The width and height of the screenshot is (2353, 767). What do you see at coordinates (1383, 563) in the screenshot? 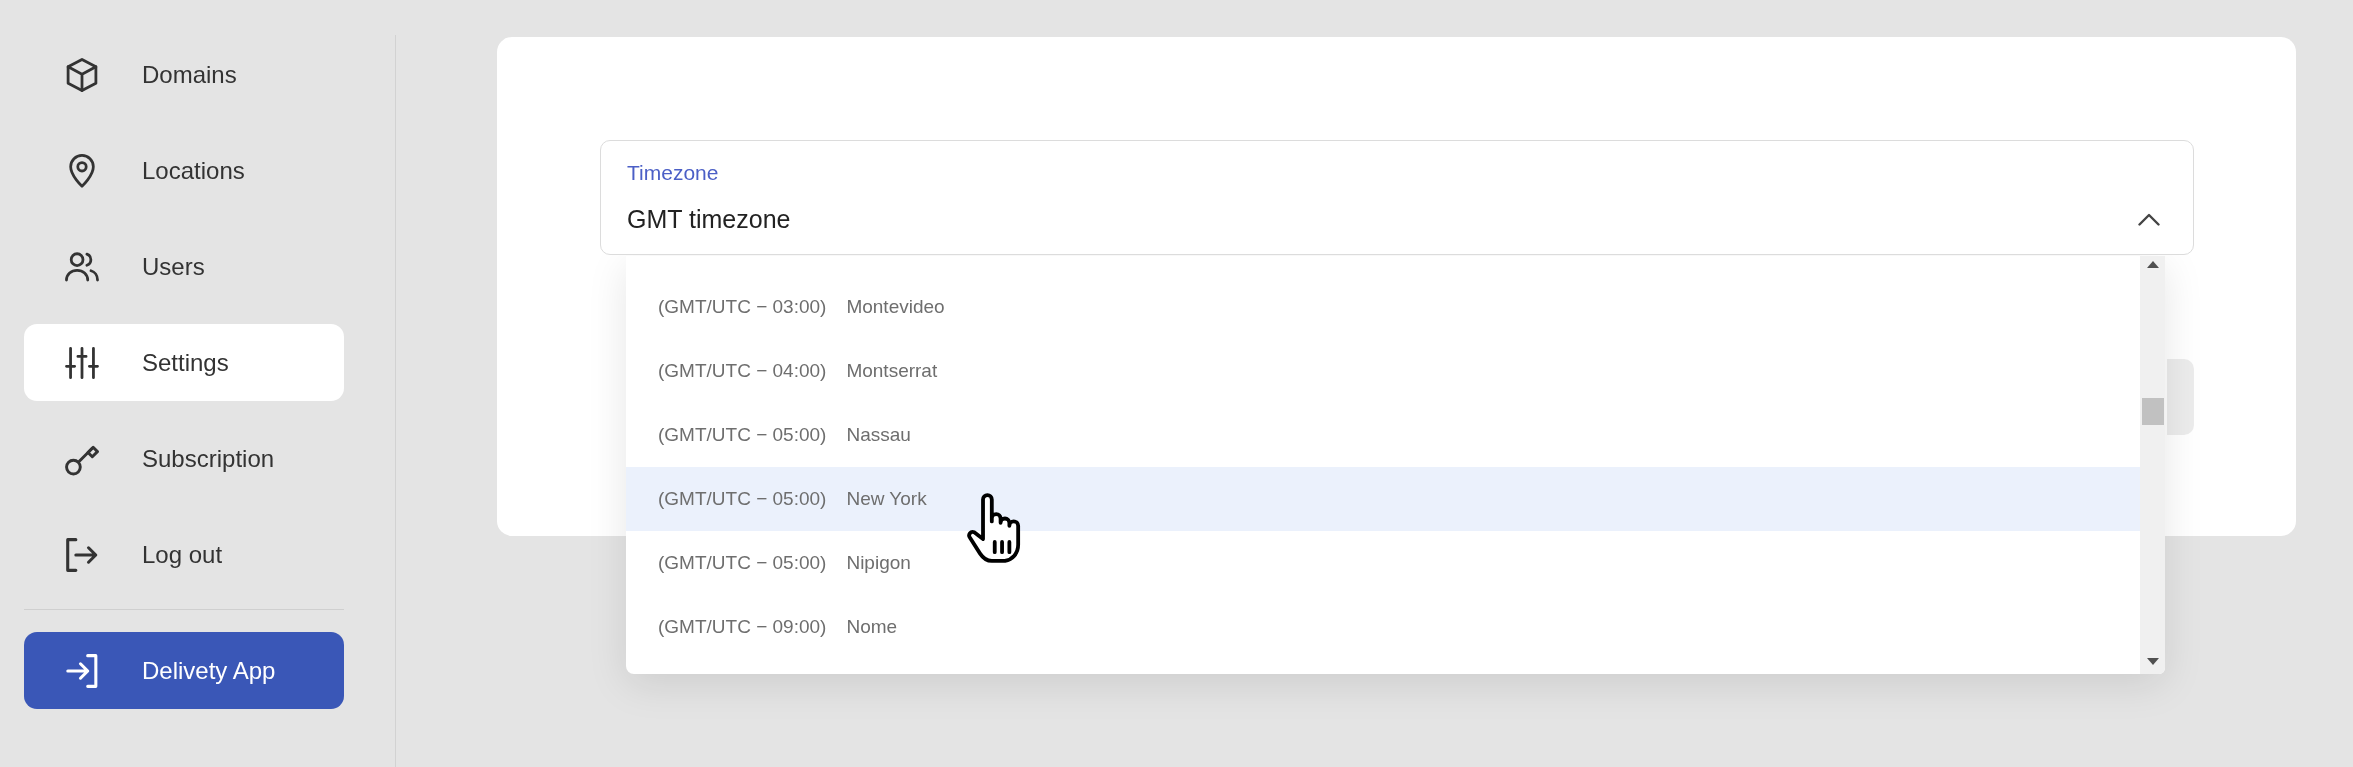
I see `dropdown-option: (GMT/UTC − 05:00) Nipigon` at bounding box center [1383, 563].